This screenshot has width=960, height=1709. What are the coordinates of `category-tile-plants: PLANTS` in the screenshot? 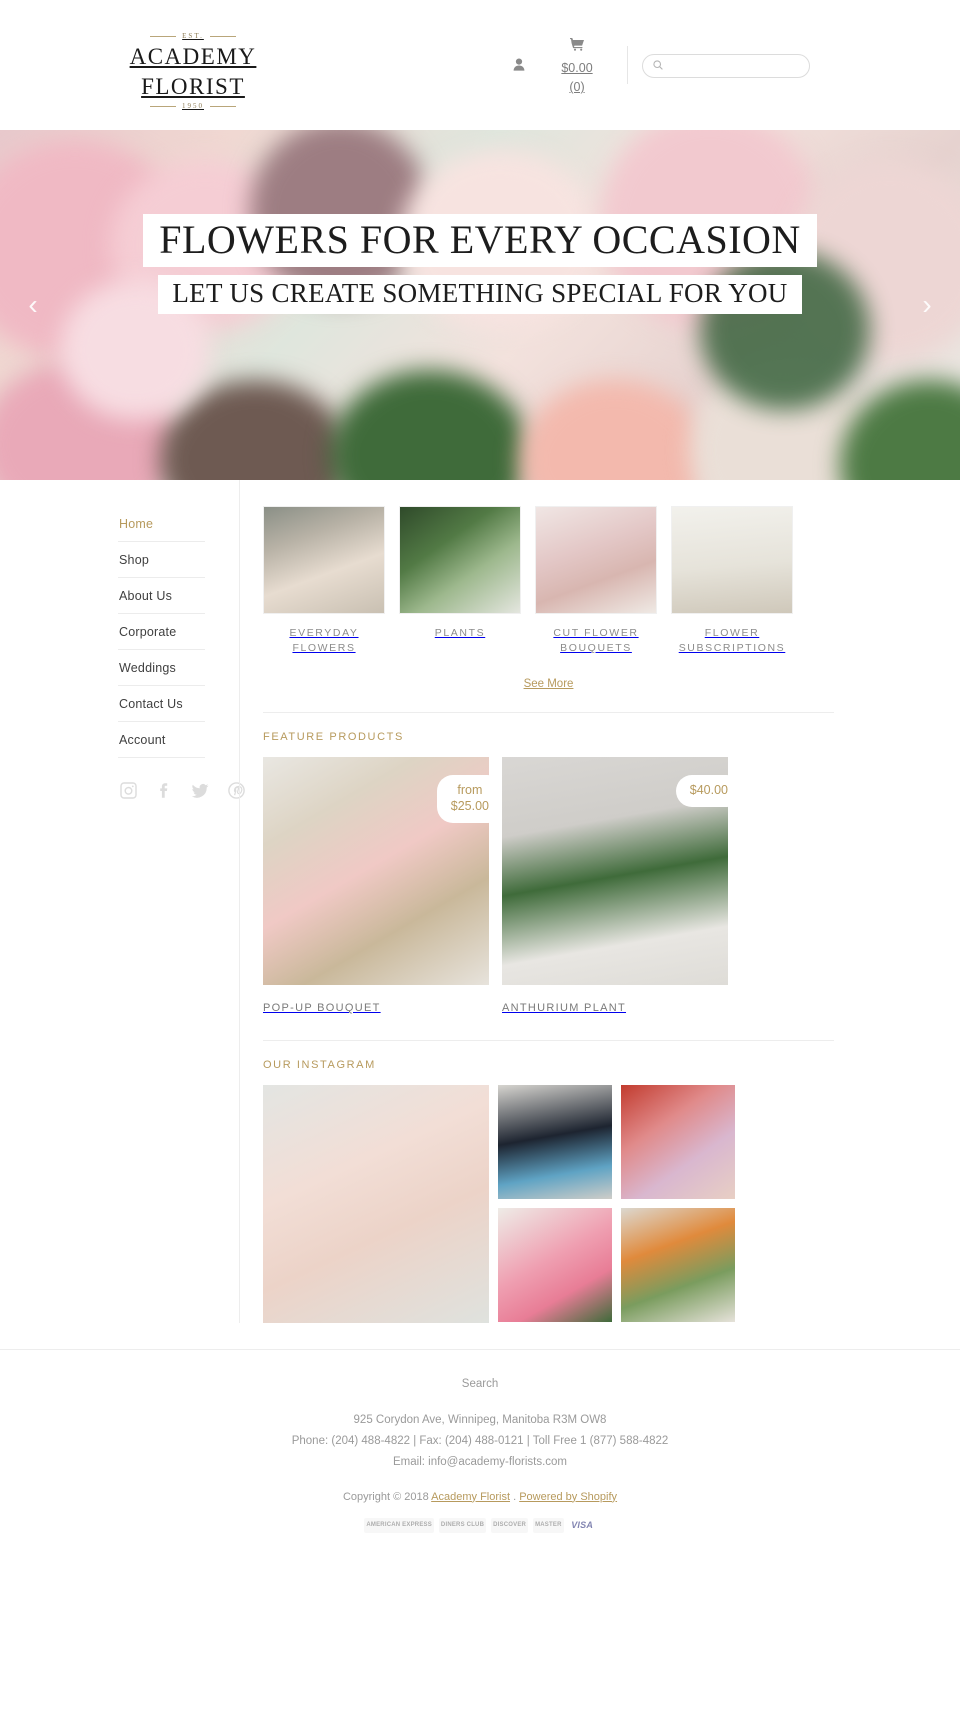 It's located at (460, 581).